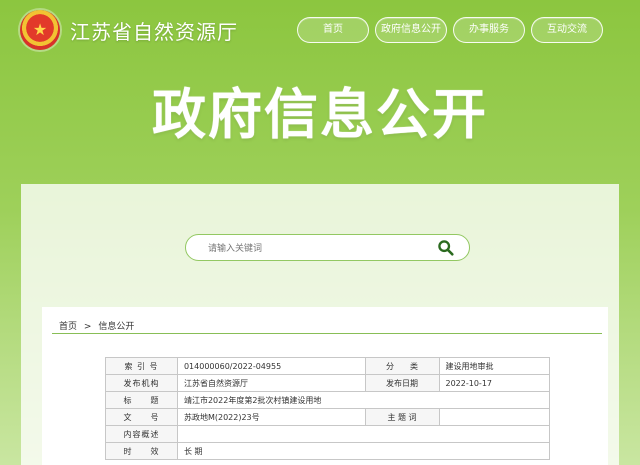 The height and width of the screenshot is (465, 640). What do you see at coordinates (141, 451) in the screenshot?
I see `field-label: 时 效` at bounding box center [141, 451].